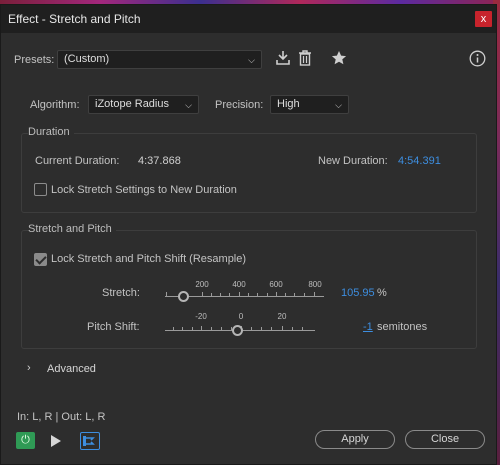 Image resolution: width=500 pixels, height=465 pixels. I want to click on precision-dropdown: High ⌵, so click(309, 104).